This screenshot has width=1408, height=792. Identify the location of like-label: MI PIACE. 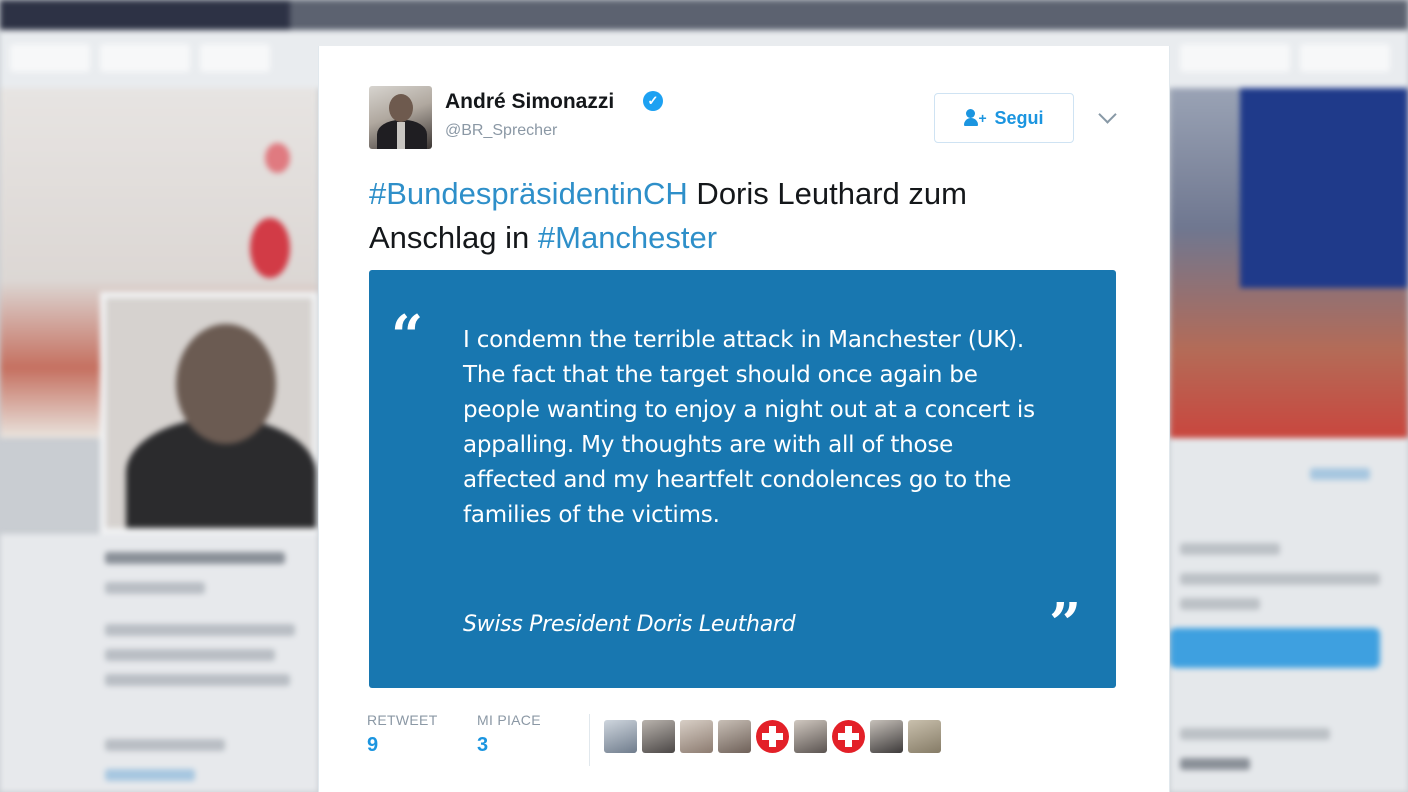
(509, 720).